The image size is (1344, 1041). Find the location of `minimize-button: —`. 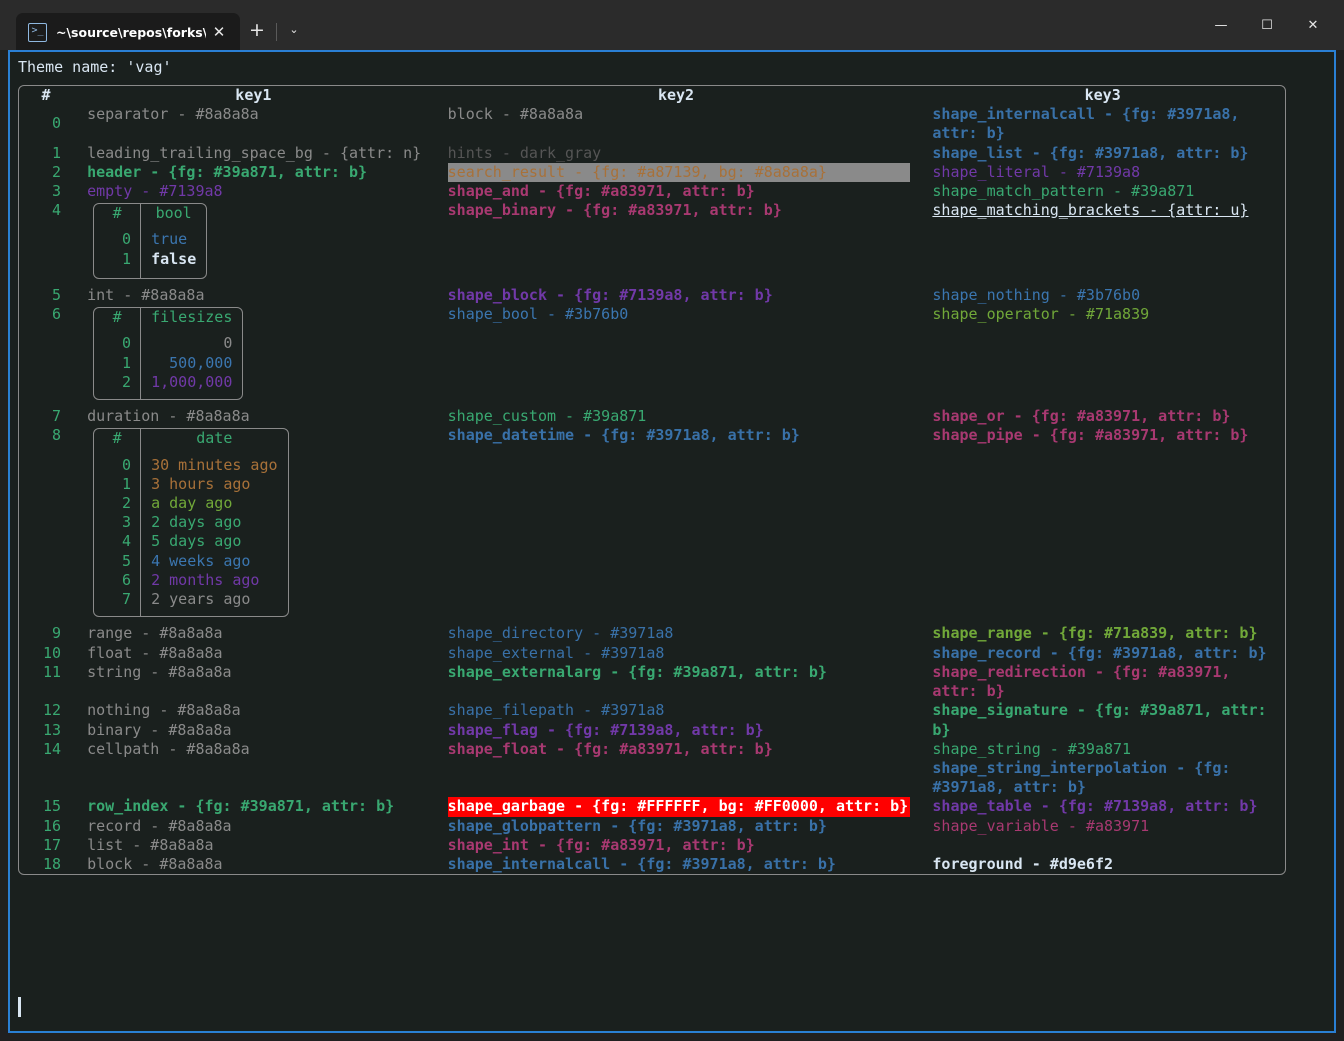

minimize-button: — is located at coordinates (1221, 25).